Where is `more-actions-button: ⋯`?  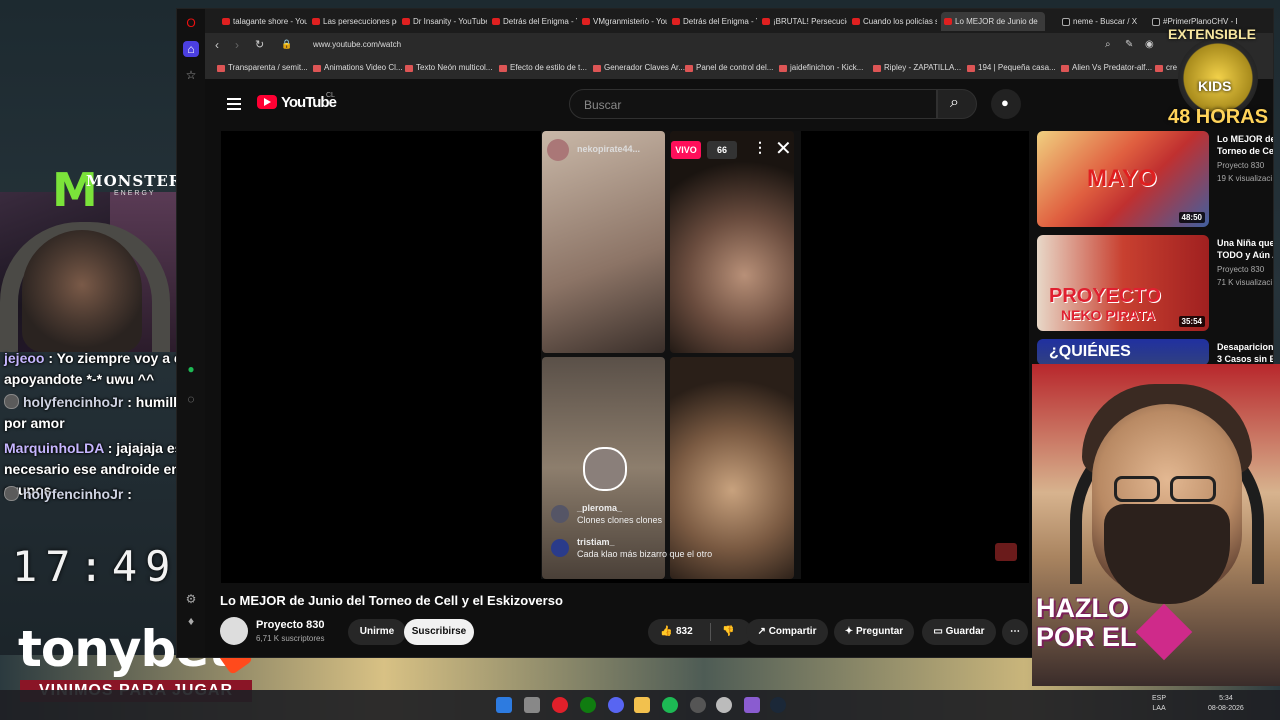
more-actions-button: ⋯ is located at coordinates (1015, 632).